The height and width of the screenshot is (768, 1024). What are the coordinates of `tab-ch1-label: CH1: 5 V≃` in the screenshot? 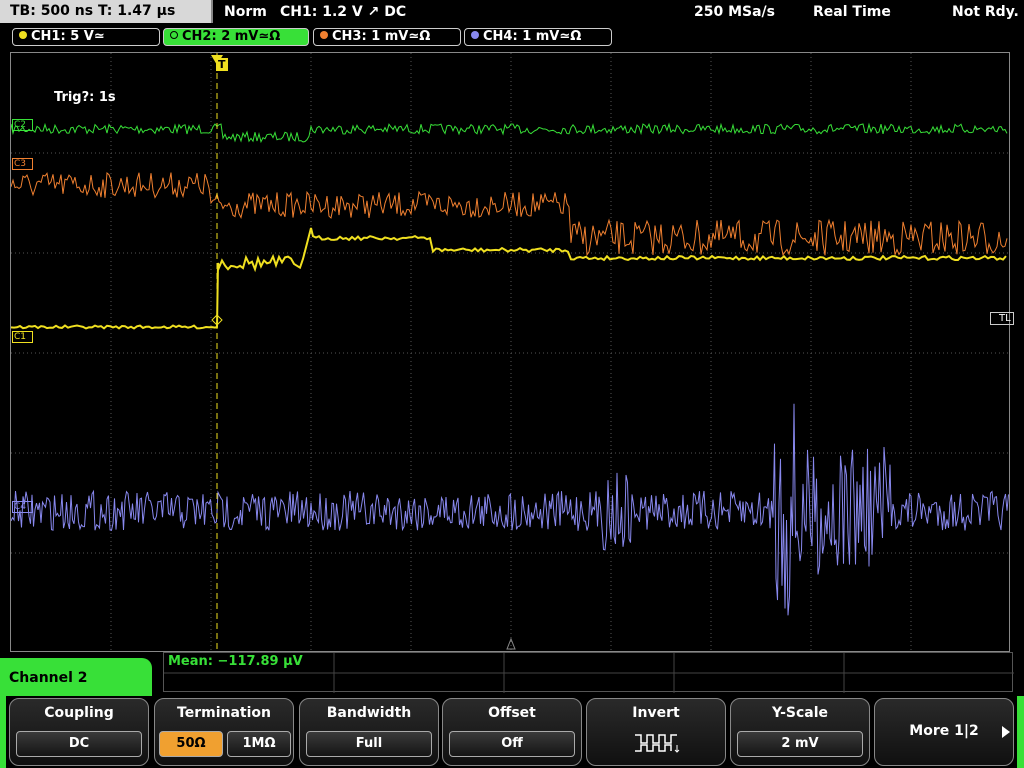 It's located at (68, 36).